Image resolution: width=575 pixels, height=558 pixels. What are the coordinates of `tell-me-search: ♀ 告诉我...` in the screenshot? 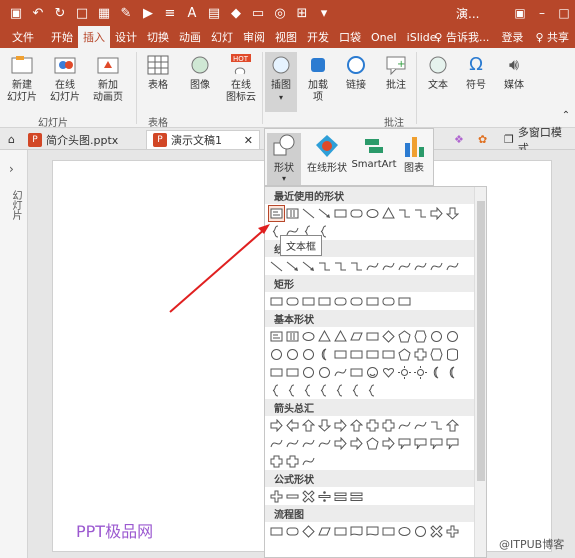 It's located at (461, 37).